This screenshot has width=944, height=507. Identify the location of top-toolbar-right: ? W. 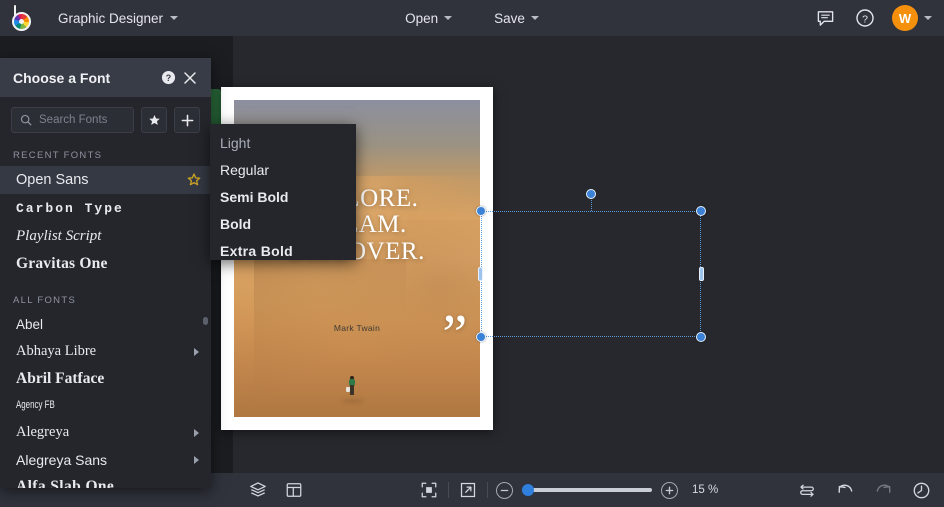
(872, 18).